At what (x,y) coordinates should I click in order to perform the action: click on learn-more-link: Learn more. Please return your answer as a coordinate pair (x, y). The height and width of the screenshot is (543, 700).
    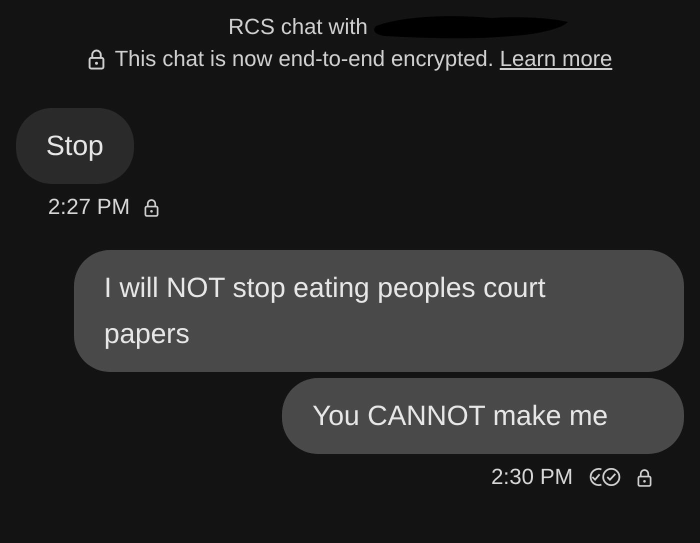
    Looking at the image, I should click on (556, 59).